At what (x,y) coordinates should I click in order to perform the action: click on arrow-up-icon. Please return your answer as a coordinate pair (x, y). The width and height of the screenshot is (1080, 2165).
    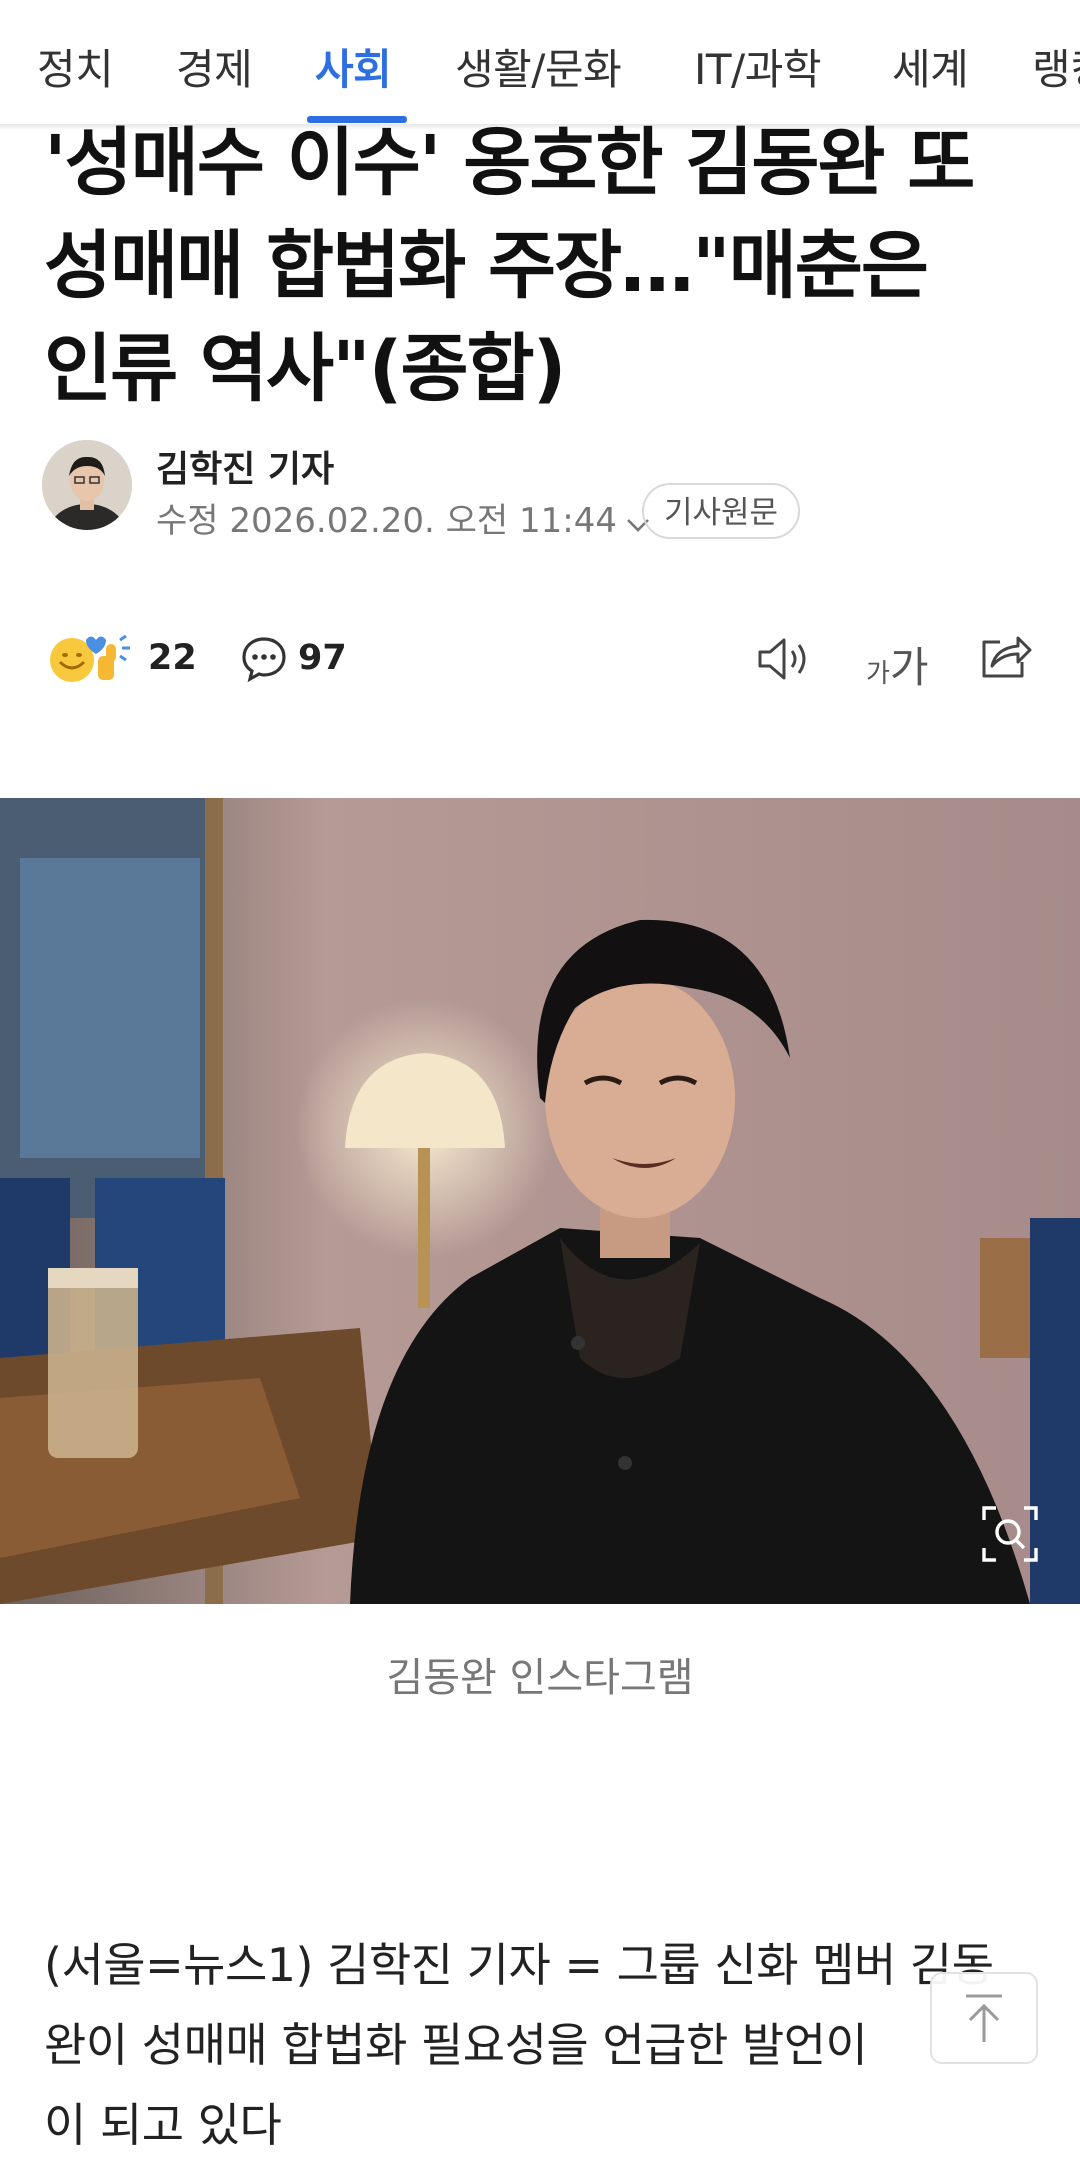
    Looking at the image, I should click on (984, 2018).